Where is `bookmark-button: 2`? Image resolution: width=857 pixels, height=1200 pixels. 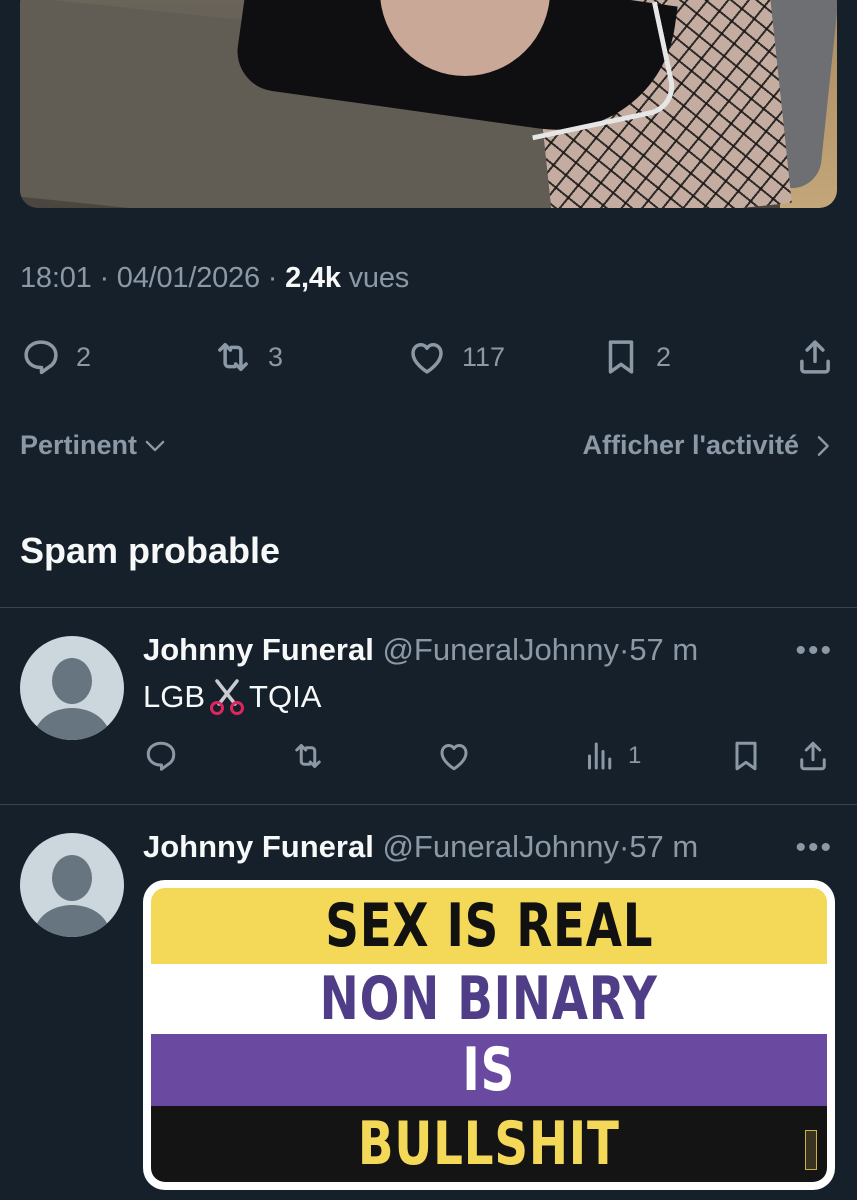 bookmark-button: 2 is located at coordinates (635, 357).